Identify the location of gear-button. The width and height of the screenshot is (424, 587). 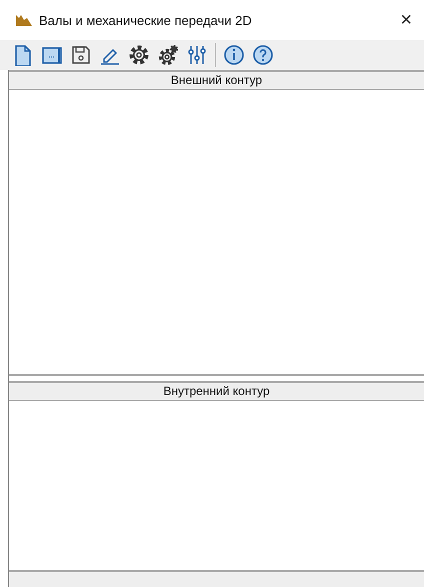
(139, 55).